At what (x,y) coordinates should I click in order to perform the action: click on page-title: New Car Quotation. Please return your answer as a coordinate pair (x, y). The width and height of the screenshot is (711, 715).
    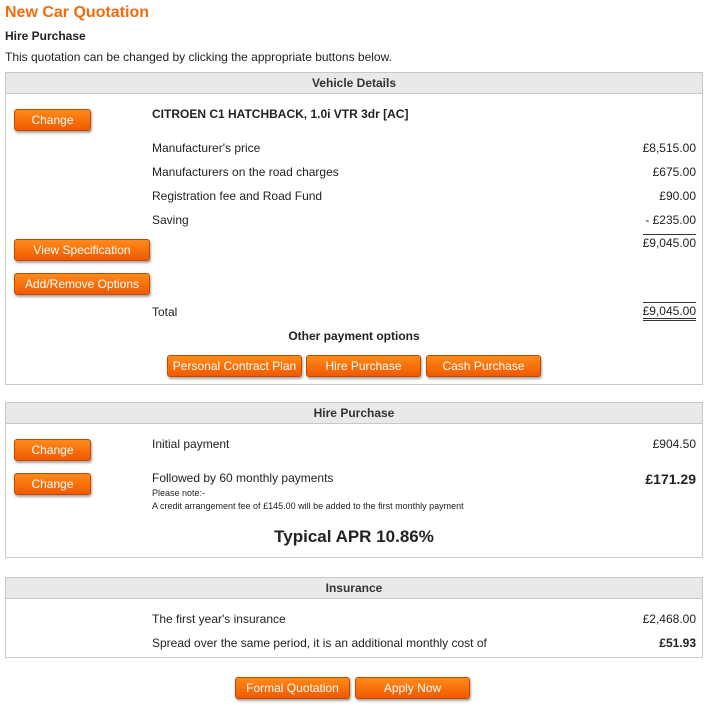
    Looking at the image, I should click on (77, 12).